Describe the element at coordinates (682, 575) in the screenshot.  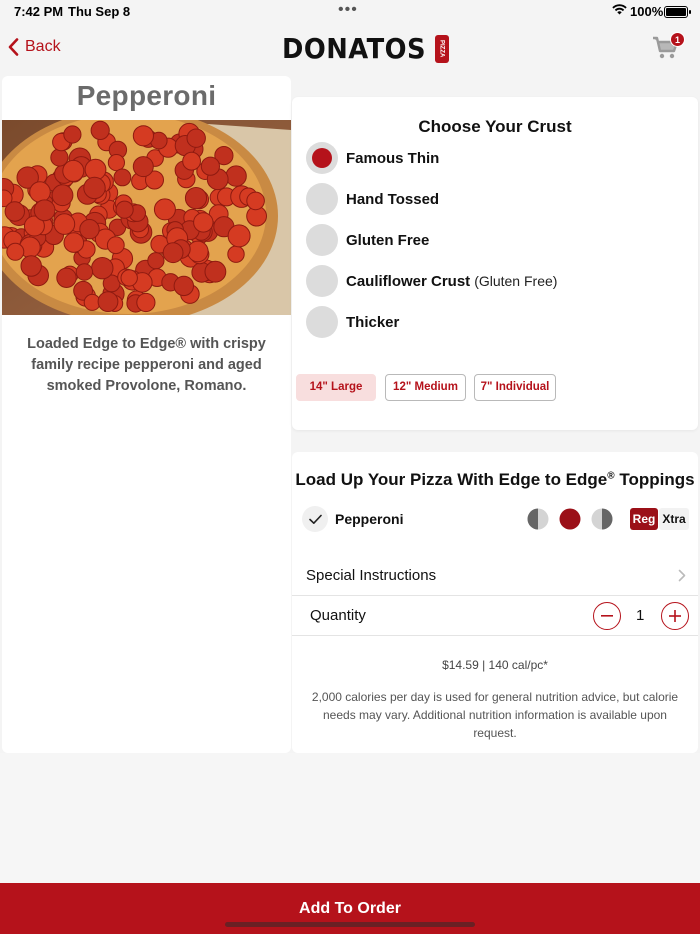
I see `chevron-right-icon` at that location.